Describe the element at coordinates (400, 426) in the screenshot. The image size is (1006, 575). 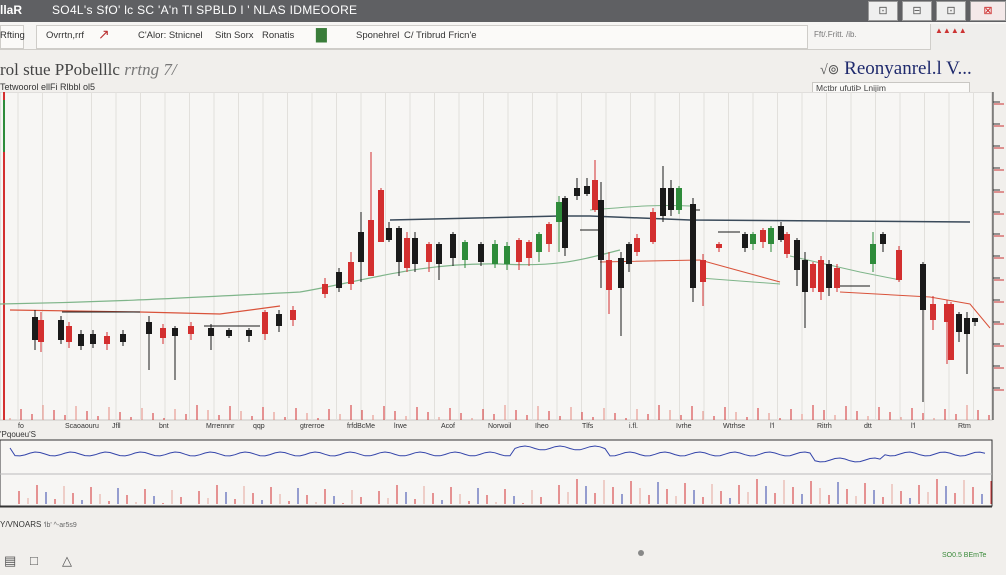
I see `x-tick-label: lrwe` at that location.